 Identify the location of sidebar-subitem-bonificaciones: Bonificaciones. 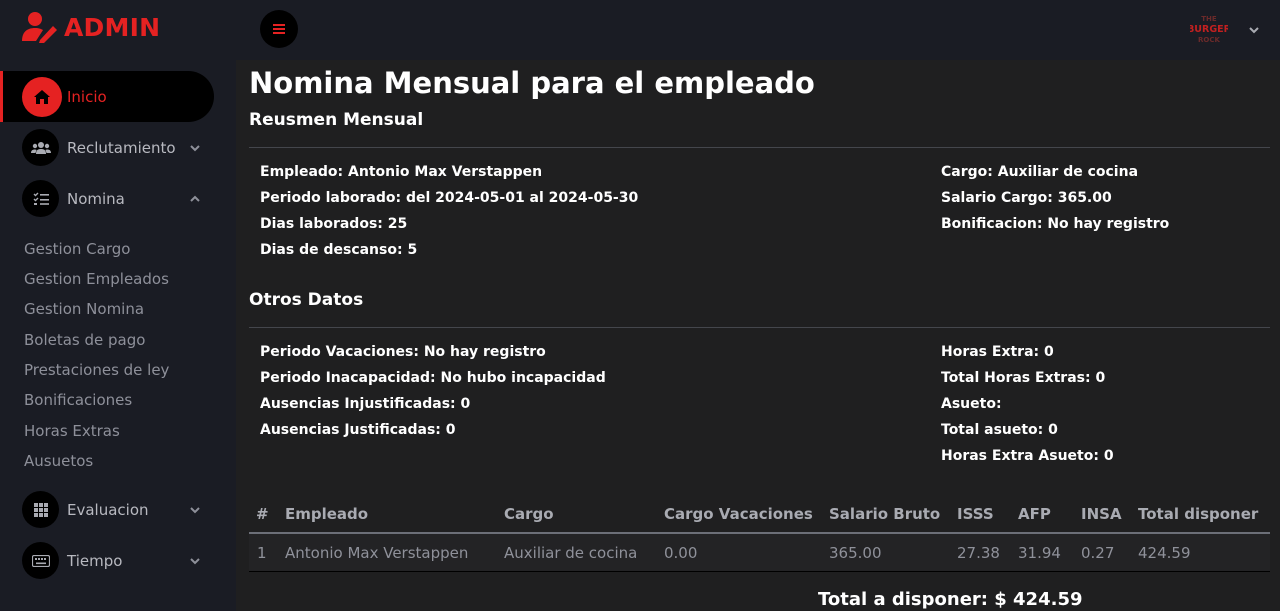
(78, 400).